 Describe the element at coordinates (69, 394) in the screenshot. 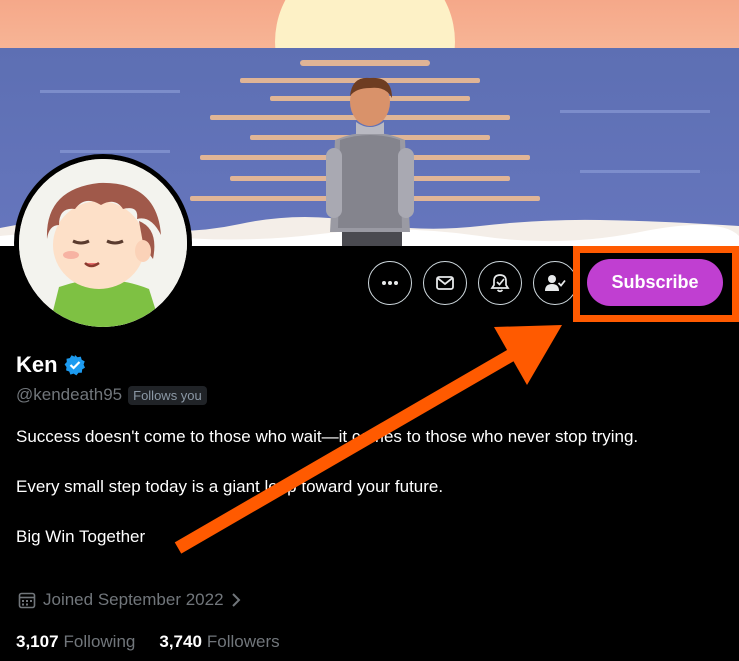

I see `profile-handle: @kendeath95` at that location.